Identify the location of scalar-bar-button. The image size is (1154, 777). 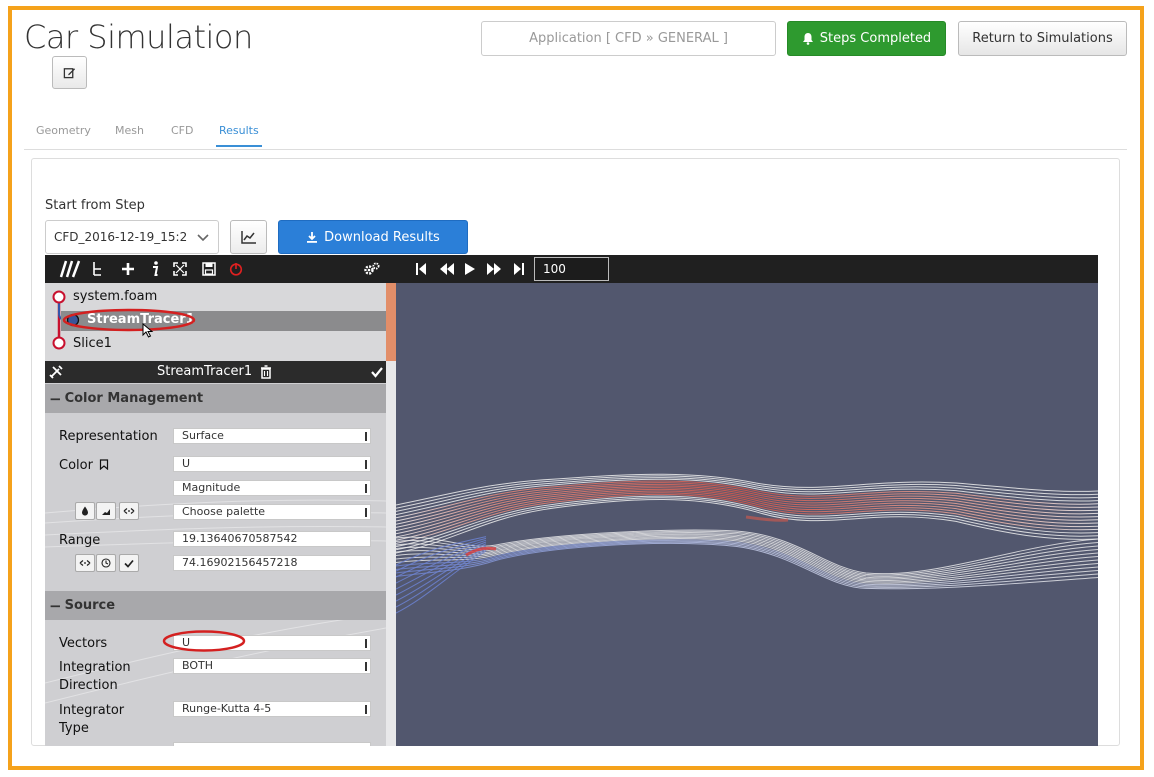
(106, 511).